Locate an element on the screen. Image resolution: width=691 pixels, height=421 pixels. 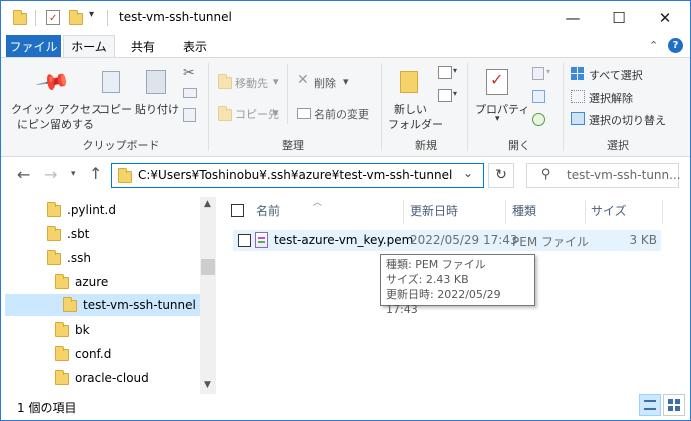
select-all-button: すべて選択 is located at coordinates (616, 75).